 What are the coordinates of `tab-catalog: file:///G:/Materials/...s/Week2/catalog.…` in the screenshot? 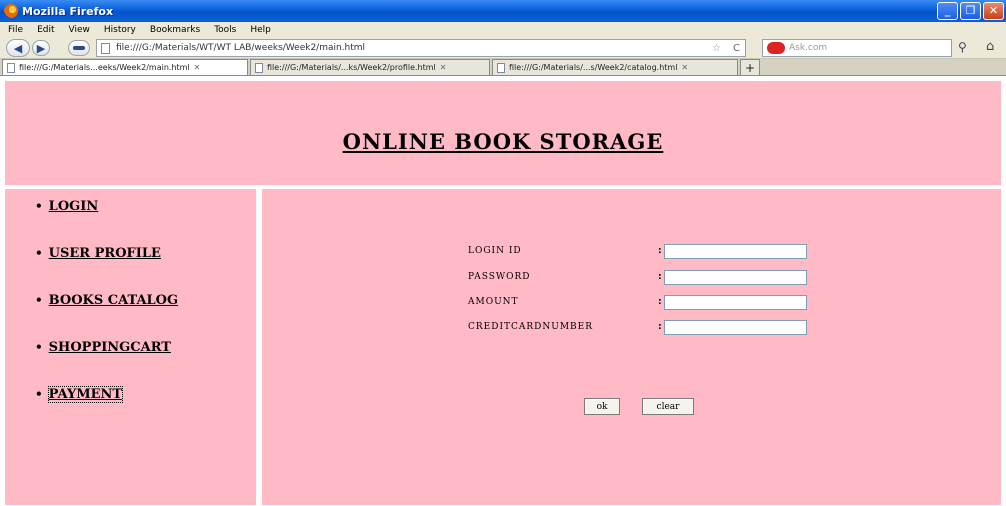 It's located at (615, 67).